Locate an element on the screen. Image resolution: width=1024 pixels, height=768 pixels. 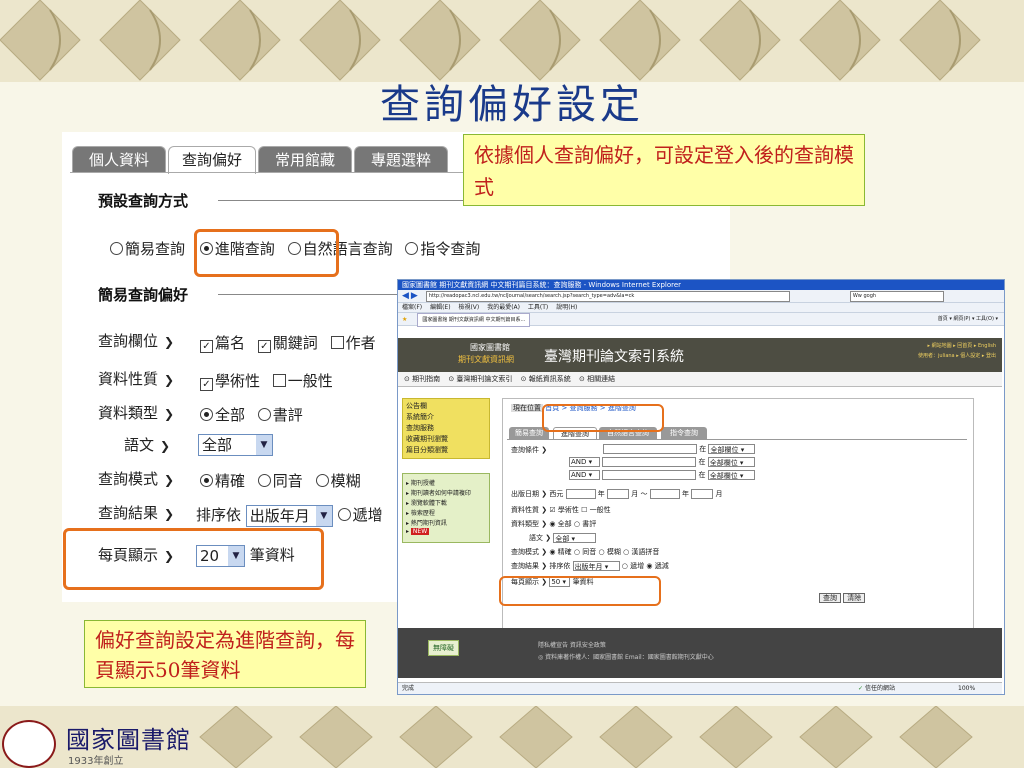
radio-homophone-mini: ○ 同音 is located at coordinates (585, 552).